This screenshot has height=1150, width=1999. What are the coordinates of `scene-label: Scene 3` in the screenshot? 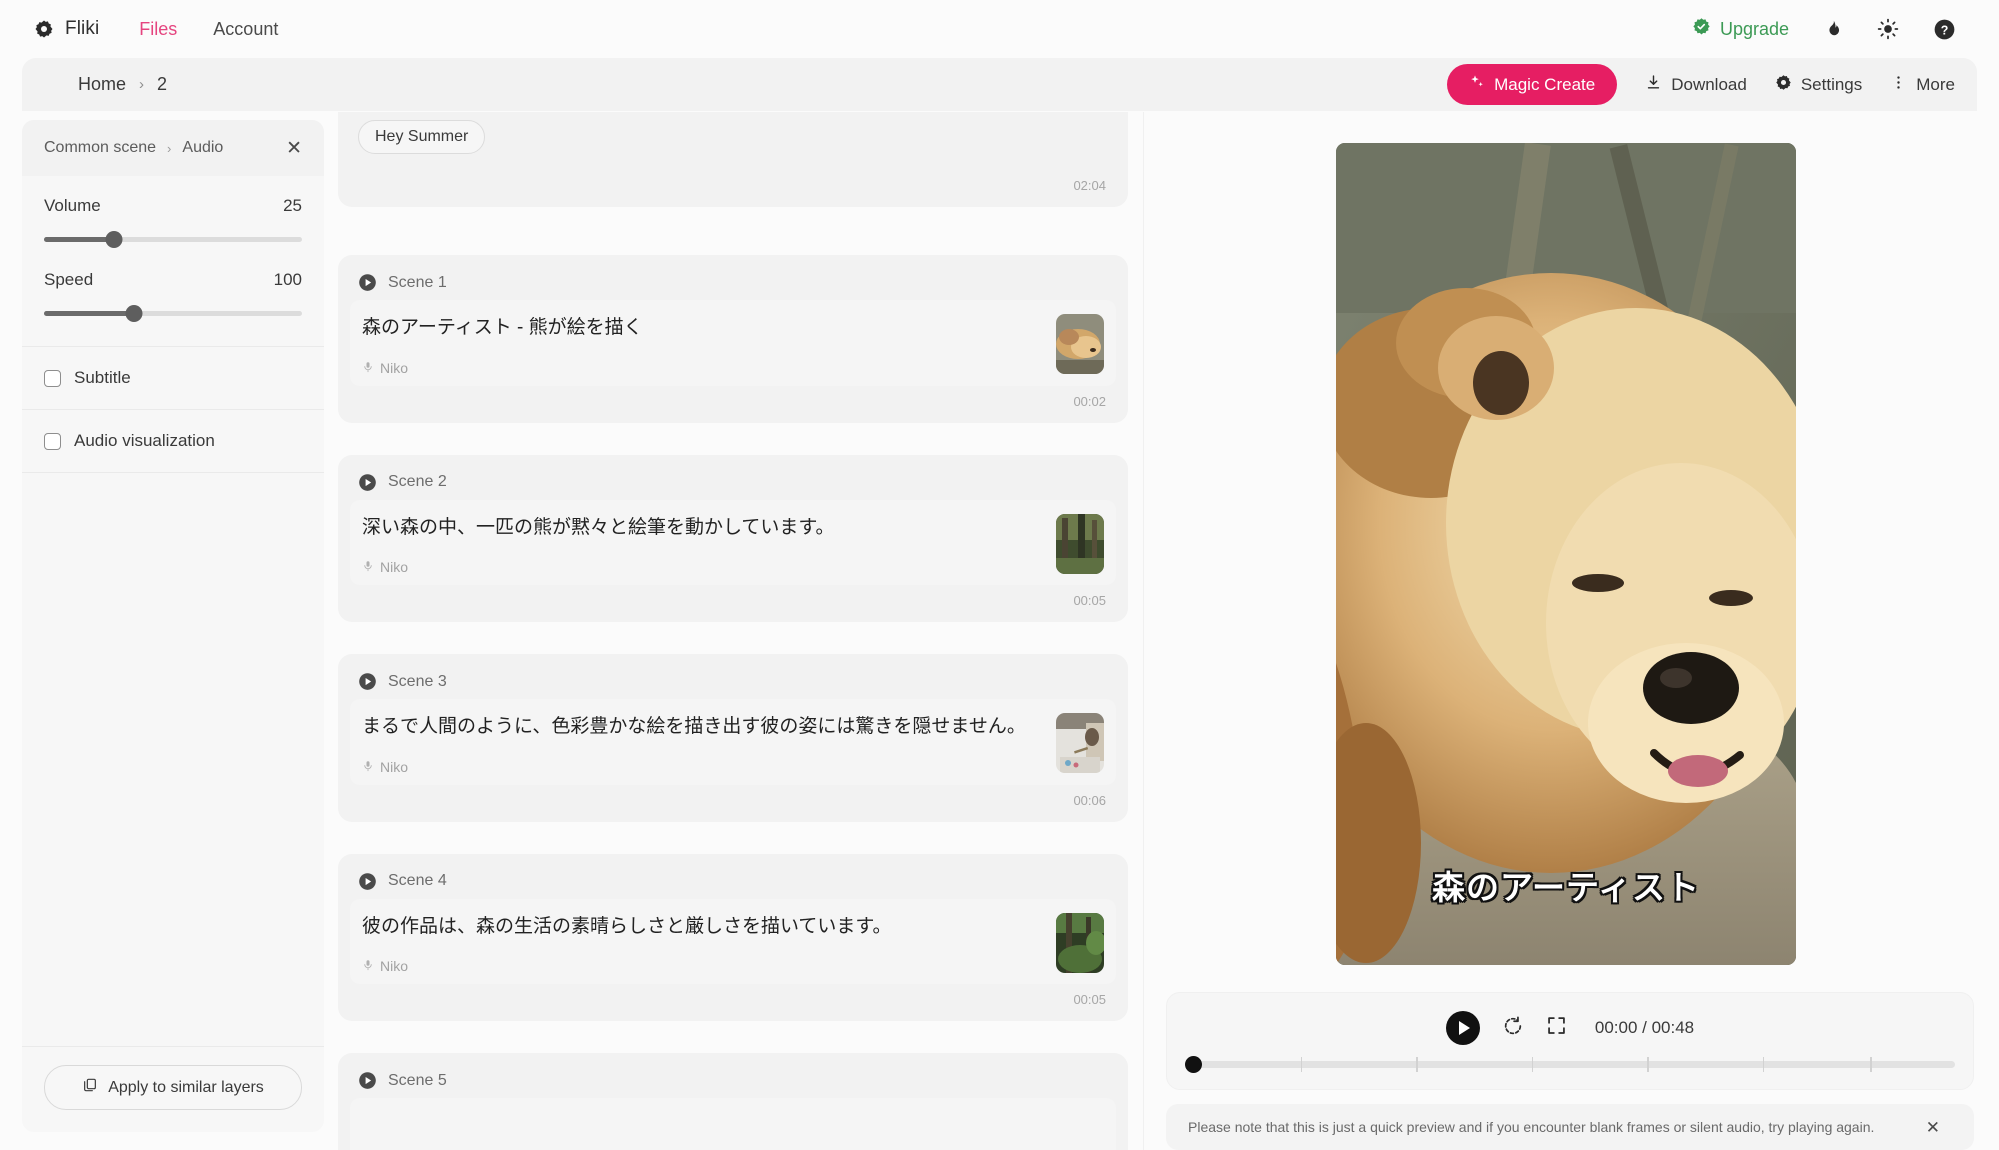 It's located at (417, 681).